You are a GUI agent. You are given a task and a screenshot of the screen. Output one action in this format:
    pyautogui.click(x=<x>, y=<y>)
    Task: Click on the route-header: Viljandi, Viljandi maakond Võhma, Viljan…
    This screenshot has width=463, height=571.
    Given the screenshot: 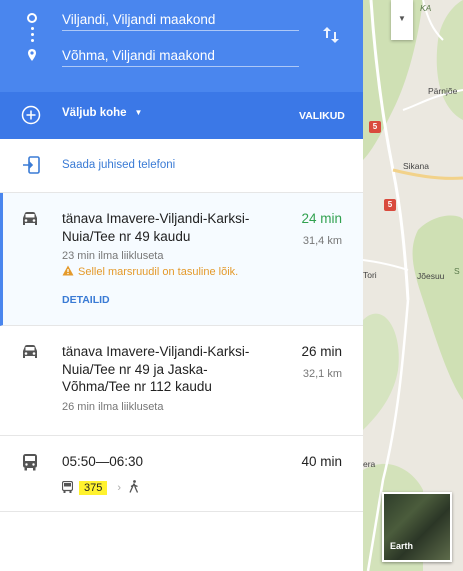 What is the action you would take?
    pyautogui.click(x=181, y=46)
    